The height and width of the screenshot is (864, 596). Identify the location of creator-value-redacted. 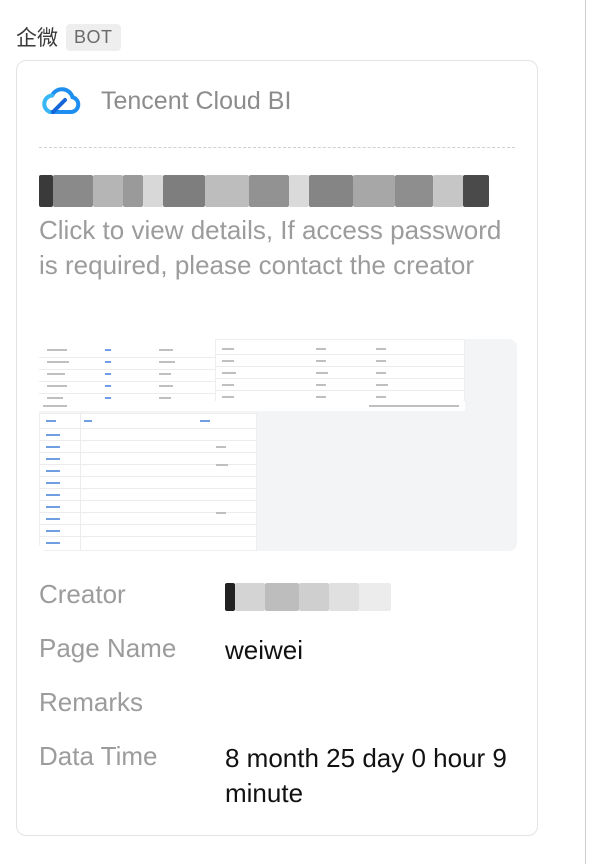
(308, 597).